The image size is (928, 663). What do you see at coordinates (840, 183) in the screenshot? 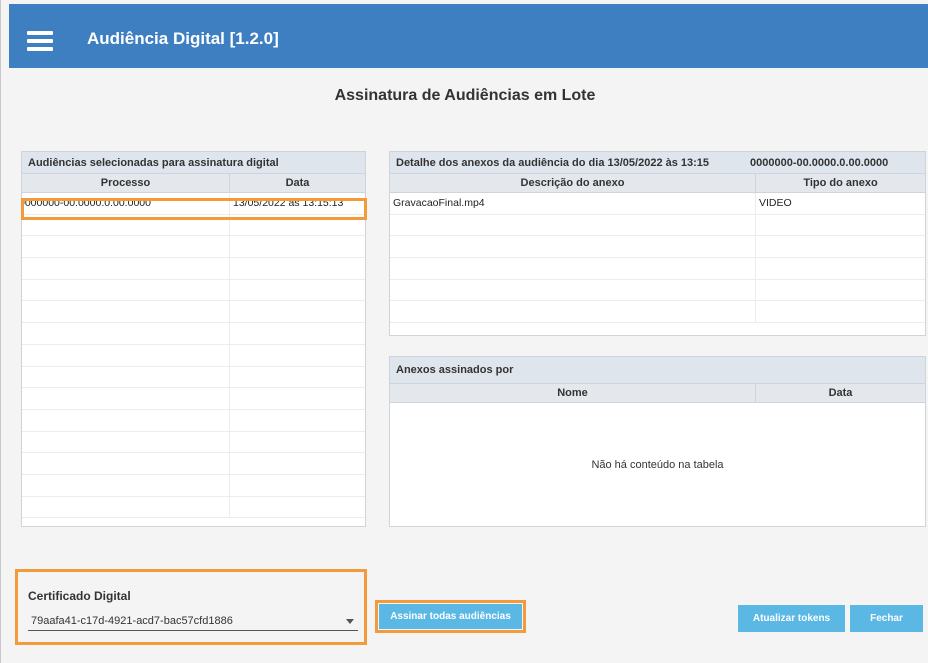
I see `column-tipo: Tipo do anexo` at bounding box center [840, 183].